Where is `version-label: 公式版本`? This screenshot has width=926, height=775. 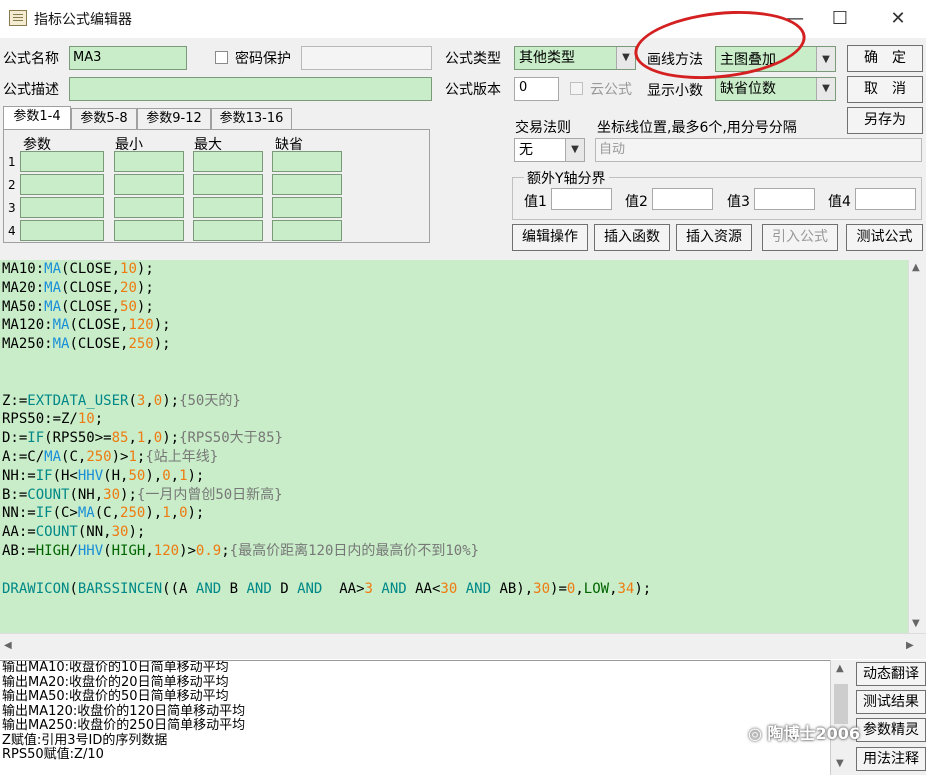
version-label: 公式版本 is located at coordinates (473, 90).